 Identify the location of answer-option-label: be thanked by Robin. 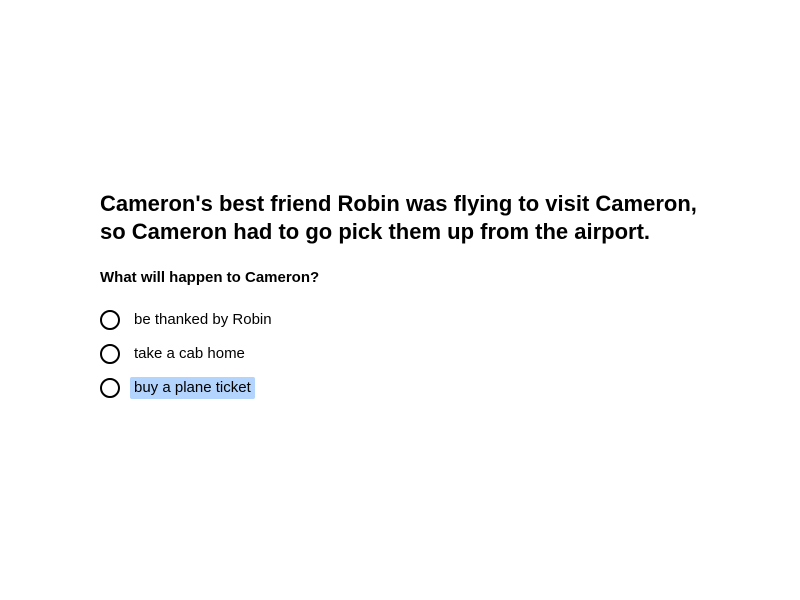
(203, 320).